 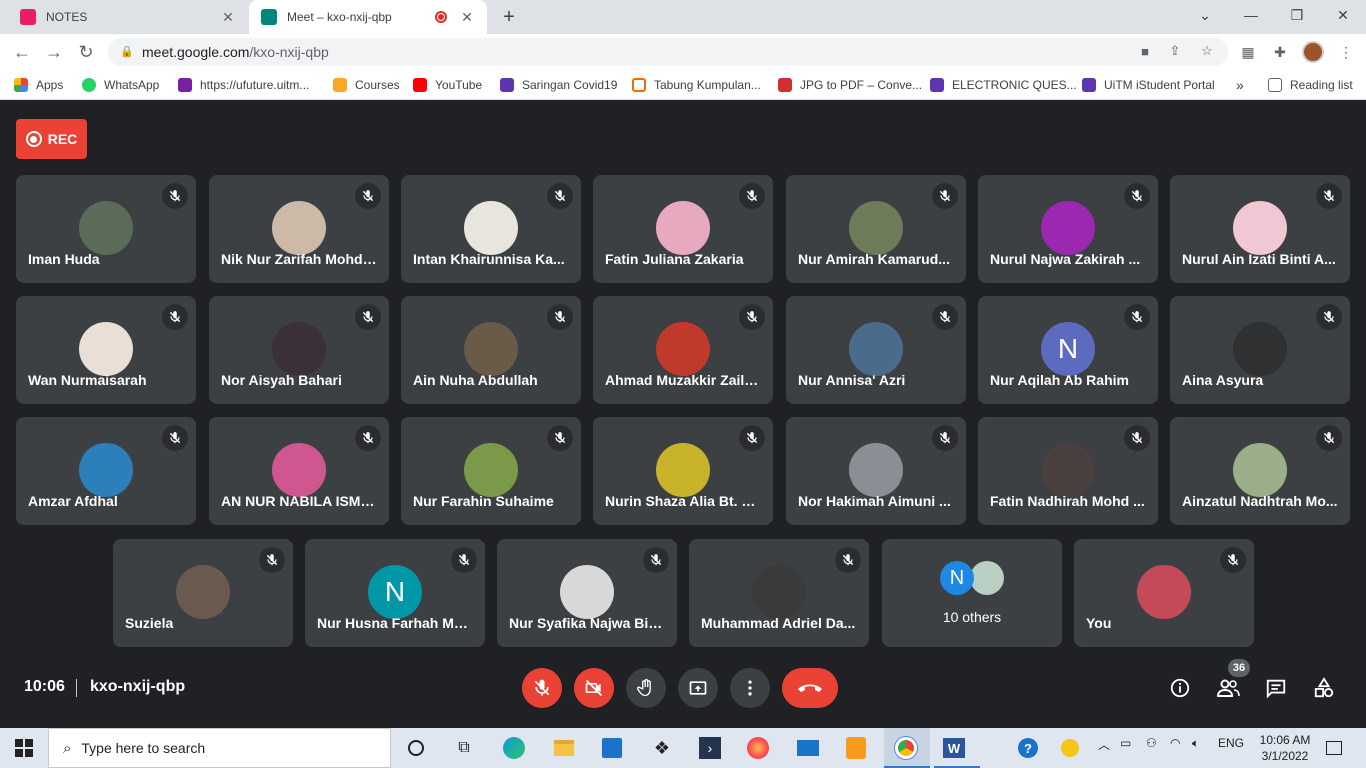 I want to click on notification-center-icon, so click(x=1334, y=748).